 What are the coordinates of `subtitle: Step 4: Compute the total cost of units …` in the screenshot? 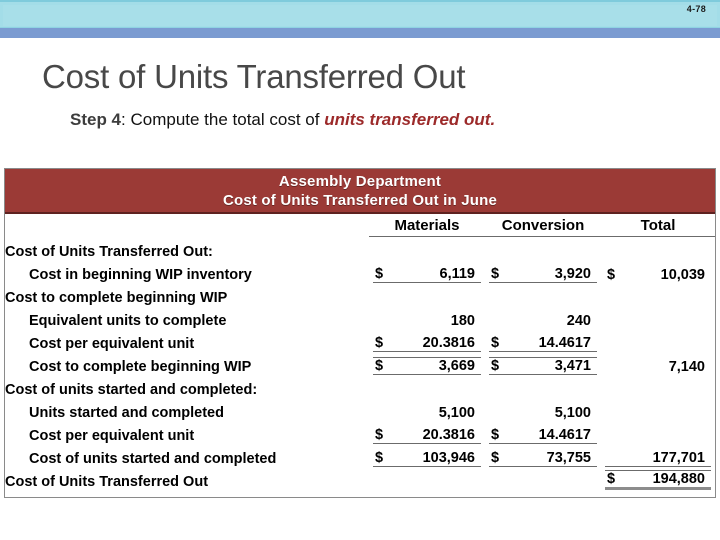 It's located at (282, 120).